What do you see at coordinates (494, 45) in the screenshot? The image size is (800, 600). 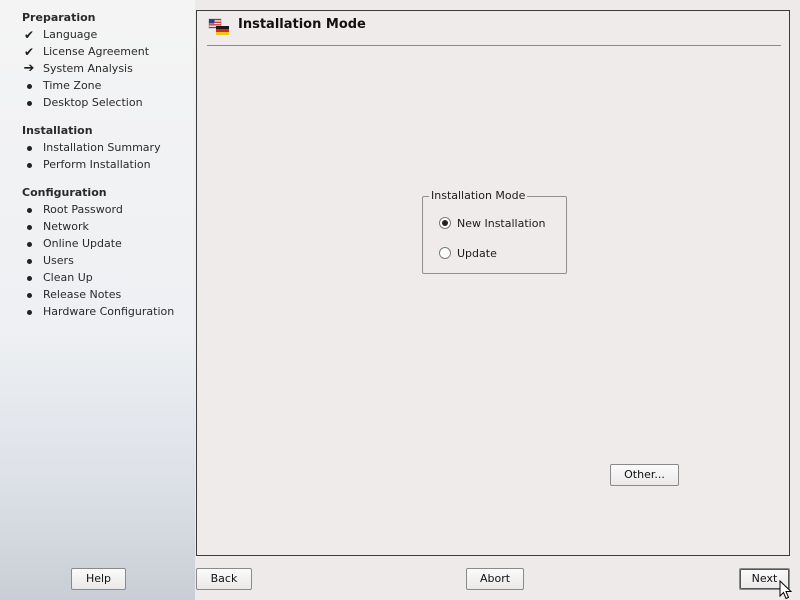 I see `title-divider` at bounding box center [494, 45].